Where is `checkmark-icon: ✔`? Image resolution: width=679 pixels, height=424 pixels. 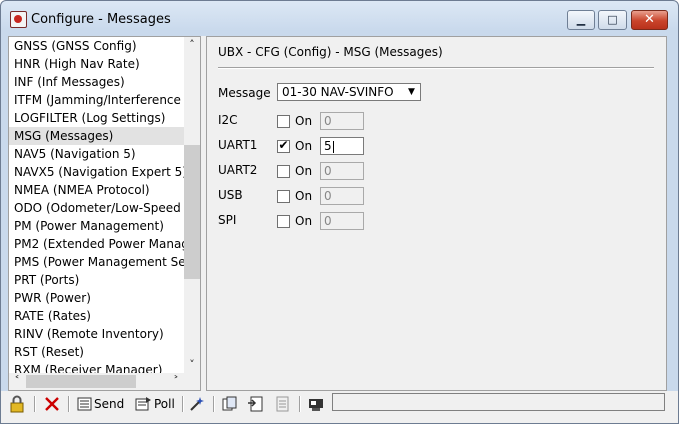
checkmark-icon: ✔ is located at coordinates (283, 145).